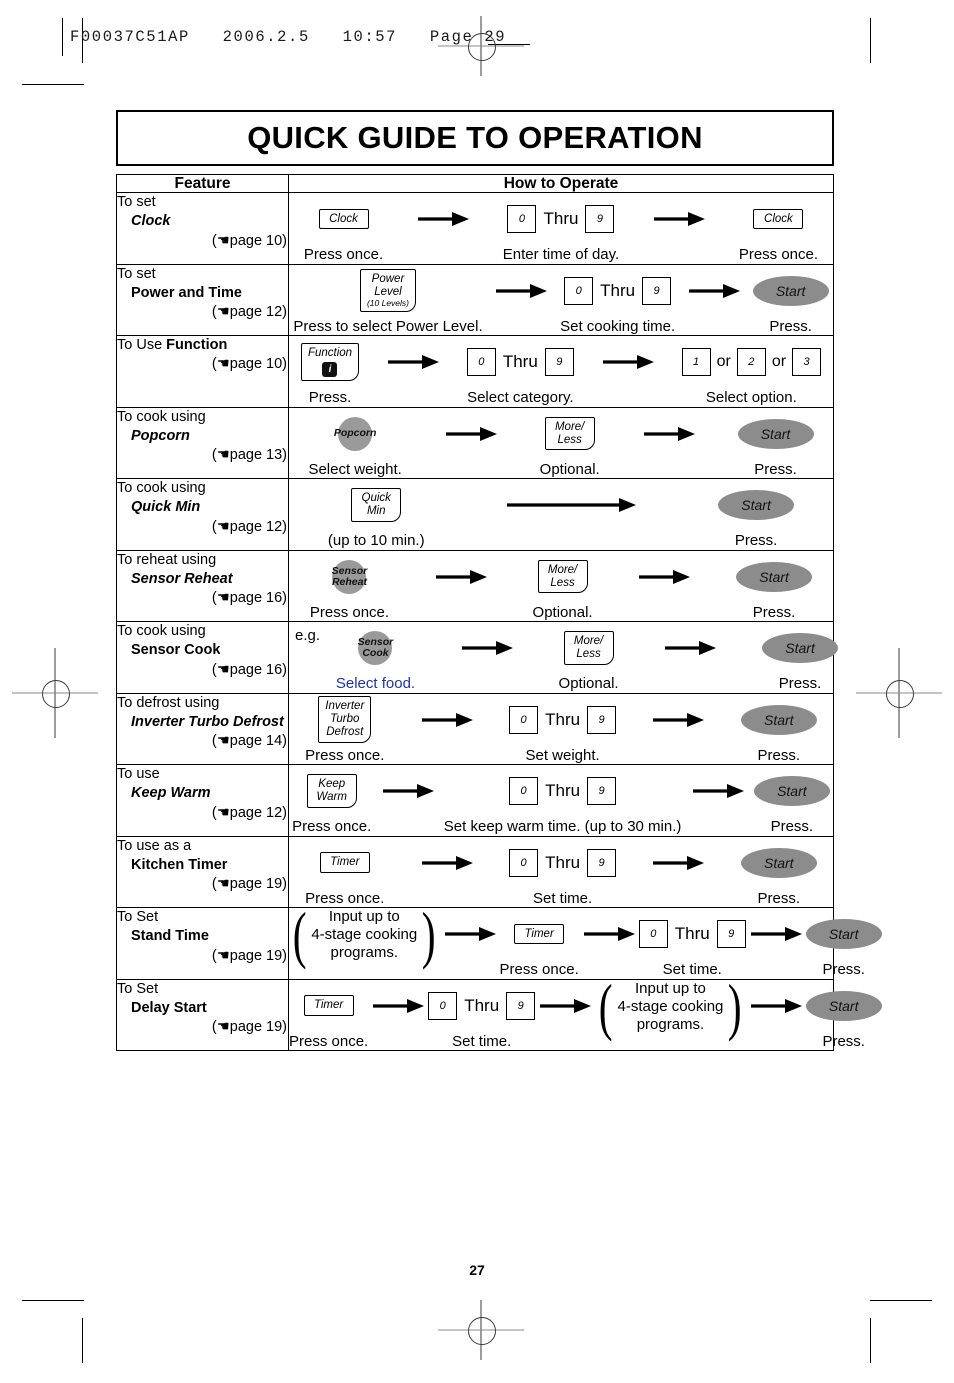  I want to click on brace-line: 4-stage cooking, so click(364, 935).